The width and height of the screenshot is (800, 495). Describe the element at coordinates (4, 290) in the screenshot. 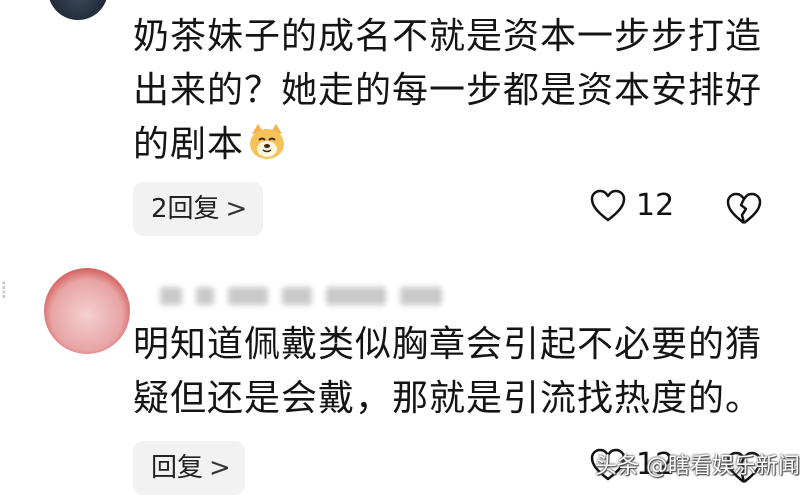

I see `side-marker: ⁞` at that location.